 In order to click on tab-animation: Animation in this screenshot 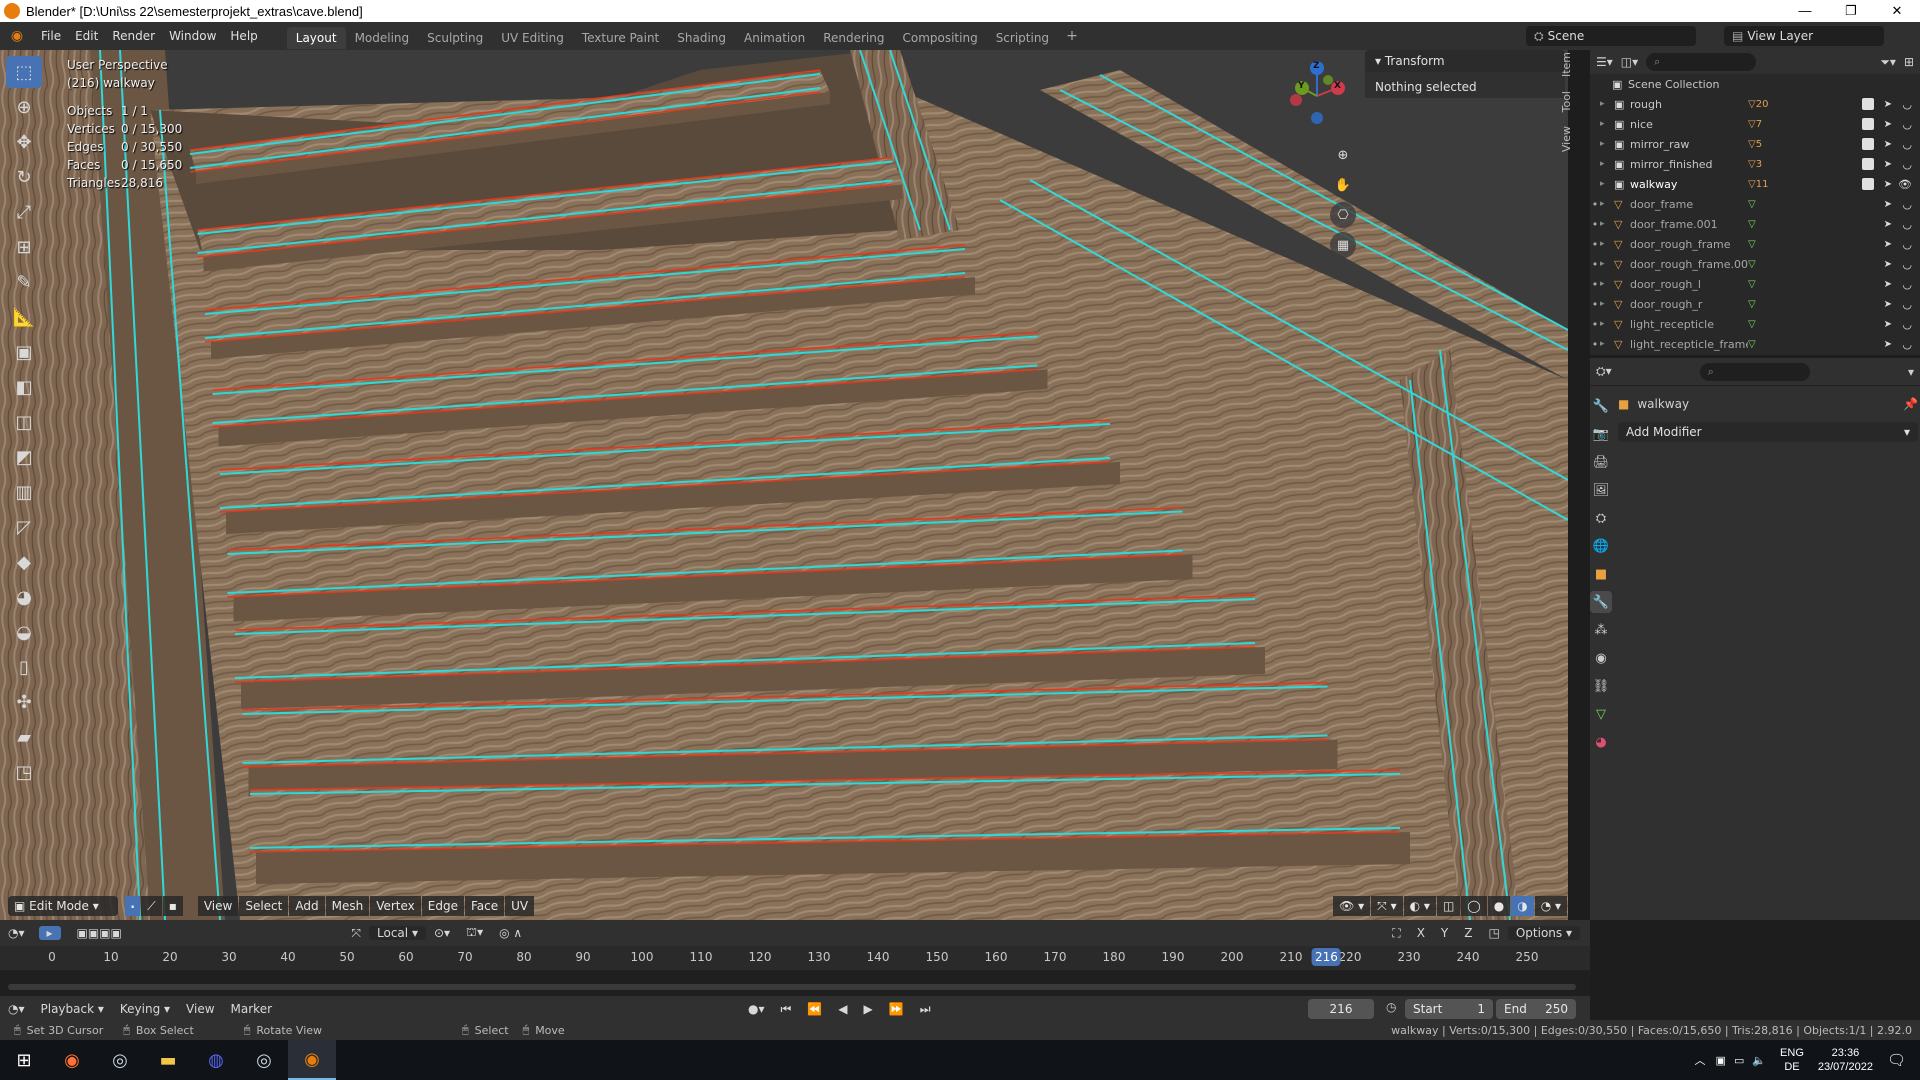, I will do `click(774, 38)`.